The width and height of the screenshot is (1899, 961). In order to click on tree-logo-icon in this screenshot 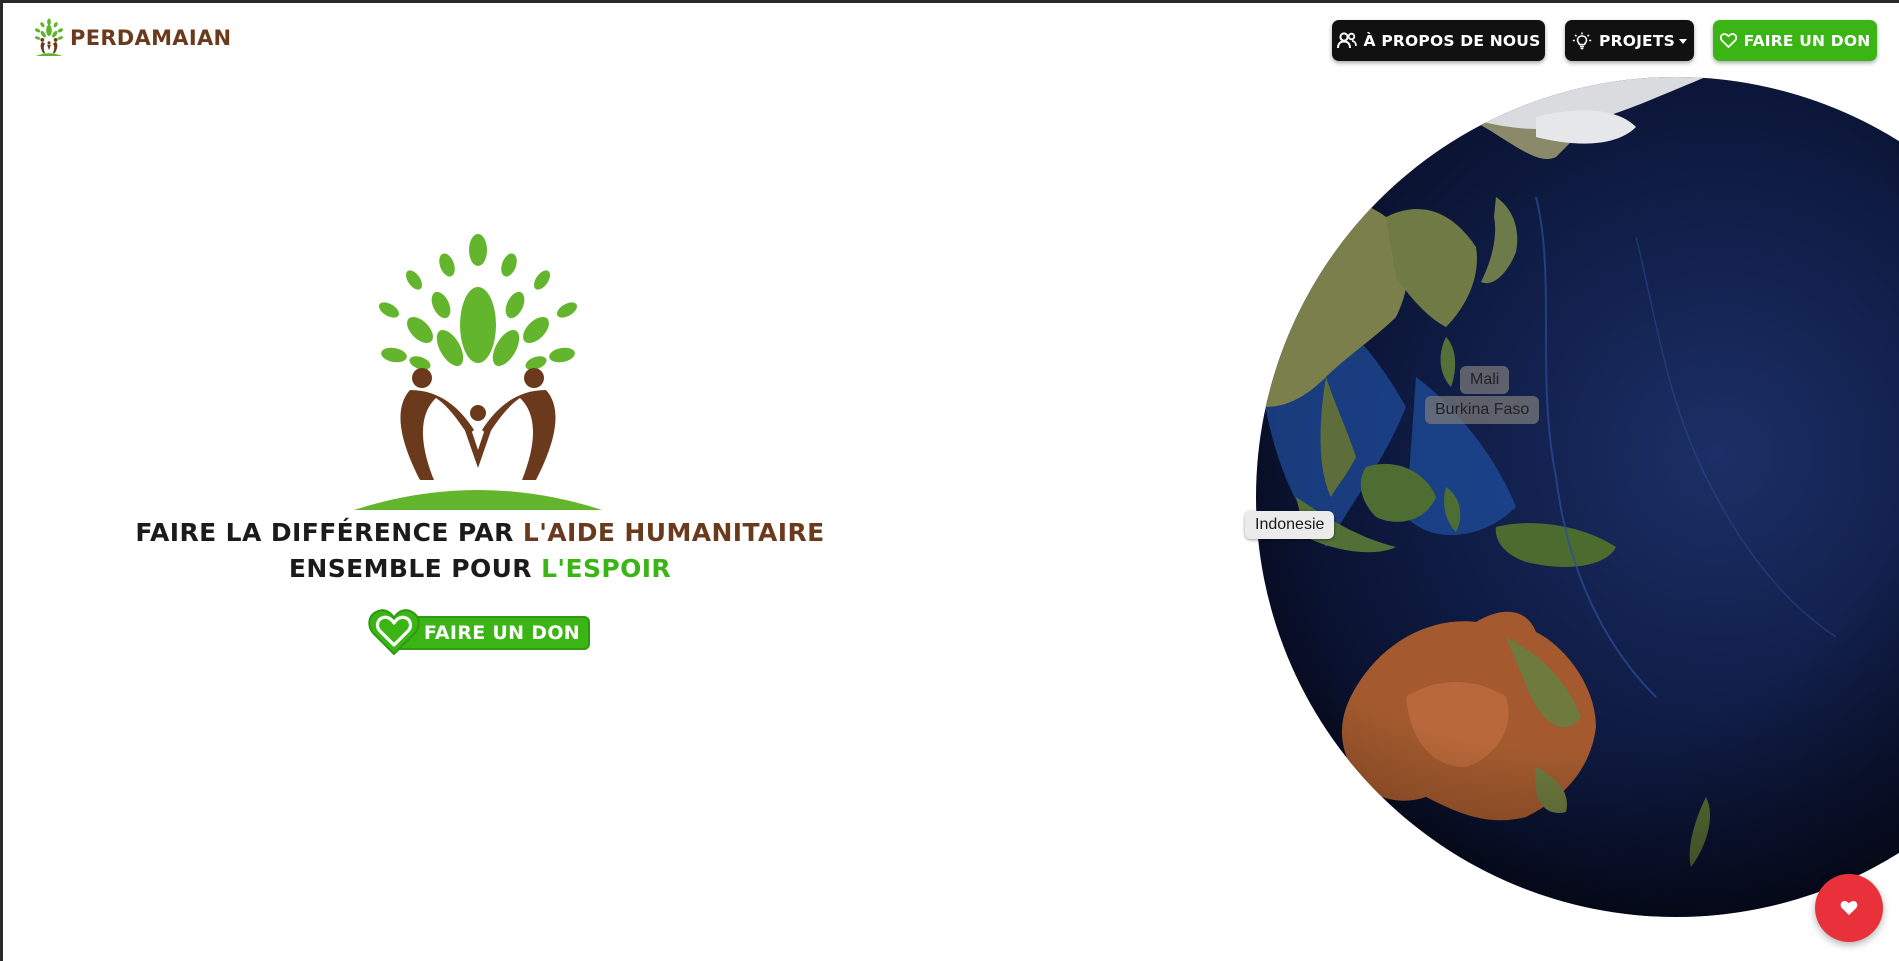, I will do `click(49, 37)`.